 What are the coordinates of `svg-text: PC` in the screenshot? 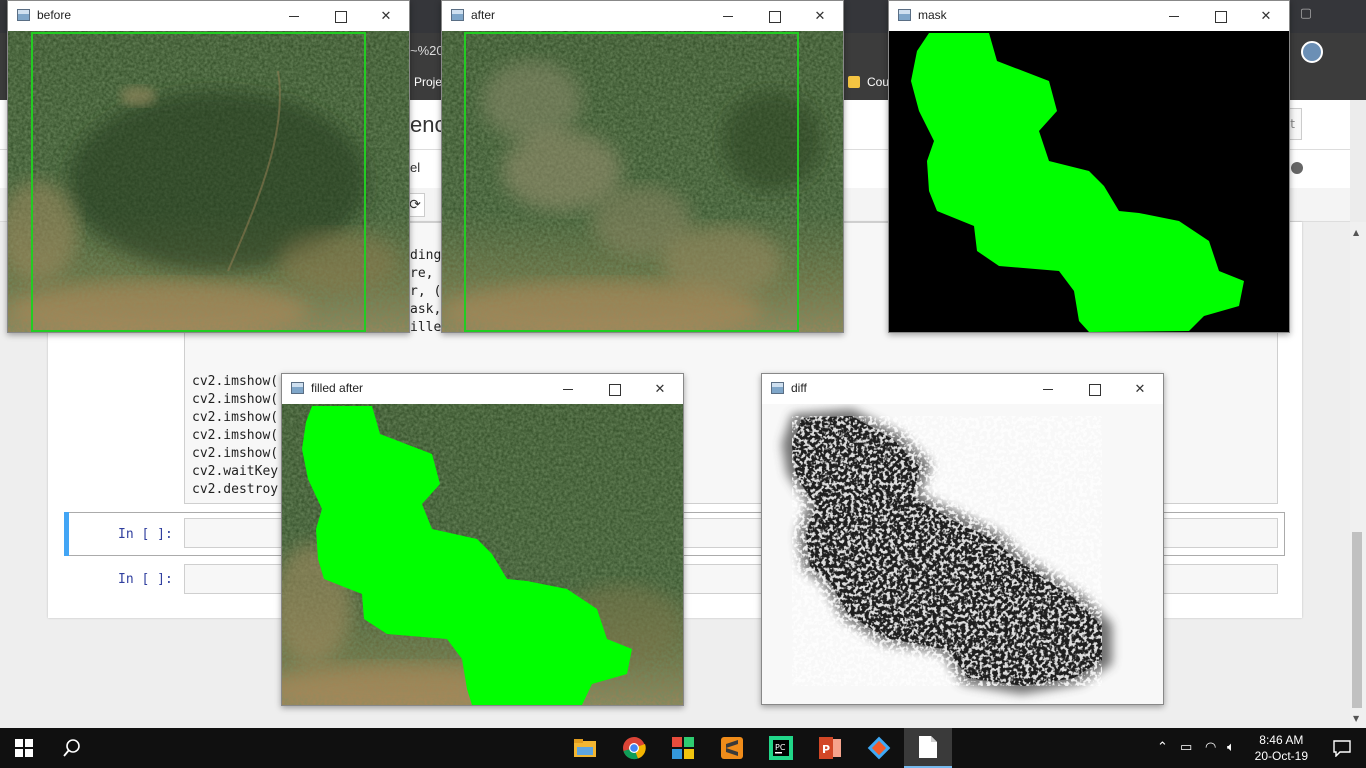 It's located at (780, 747).